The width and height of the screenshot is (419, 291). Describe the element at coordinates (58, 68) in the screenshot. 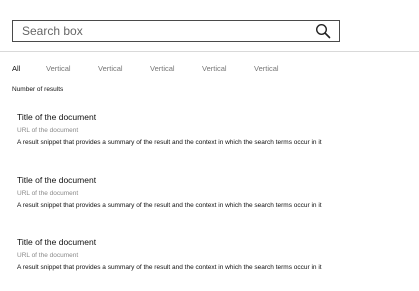

I see `tab-vertical-1: Vertical` at that location.